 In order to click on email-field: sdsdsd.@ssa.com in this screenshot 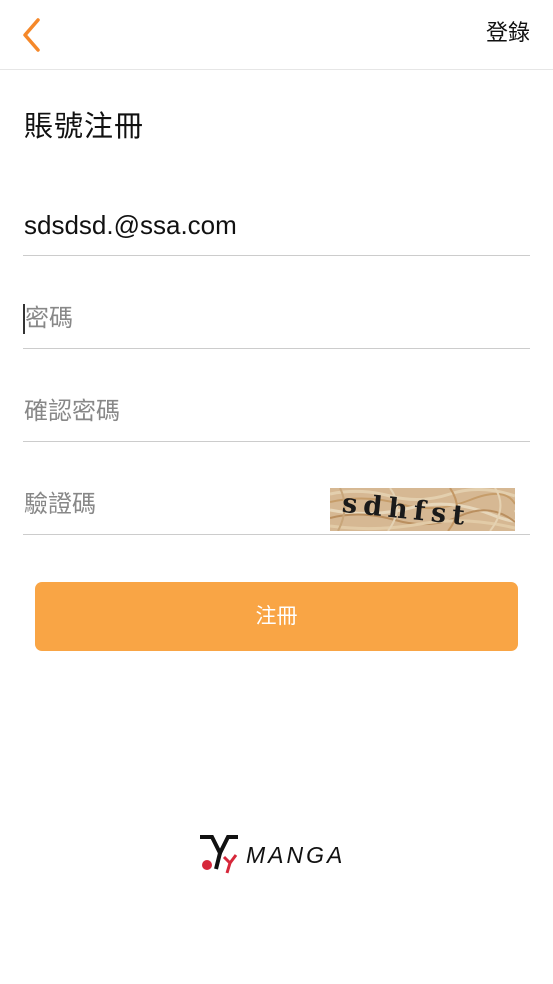, I will do `click(276, 226)`.